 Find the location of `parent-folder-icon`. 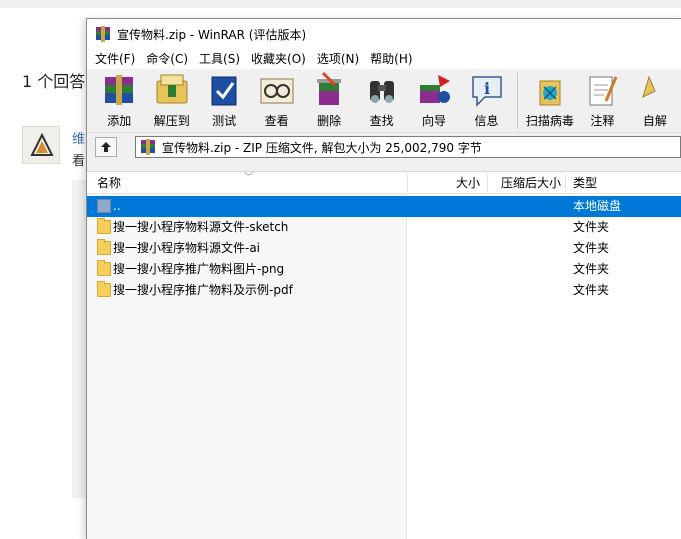

parent-folder-icon is located at coordinates (104, 206).